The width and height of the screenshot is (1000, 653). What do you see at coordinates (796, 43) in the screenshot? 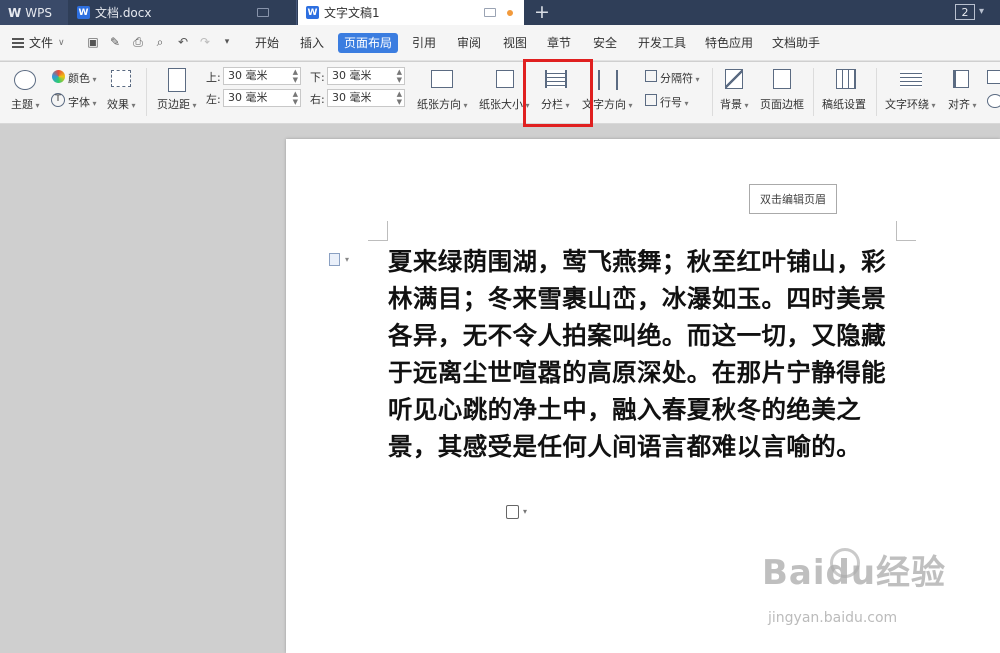
I see `tab-document-assistant: 文档助手` at bounding box center [796, 43].